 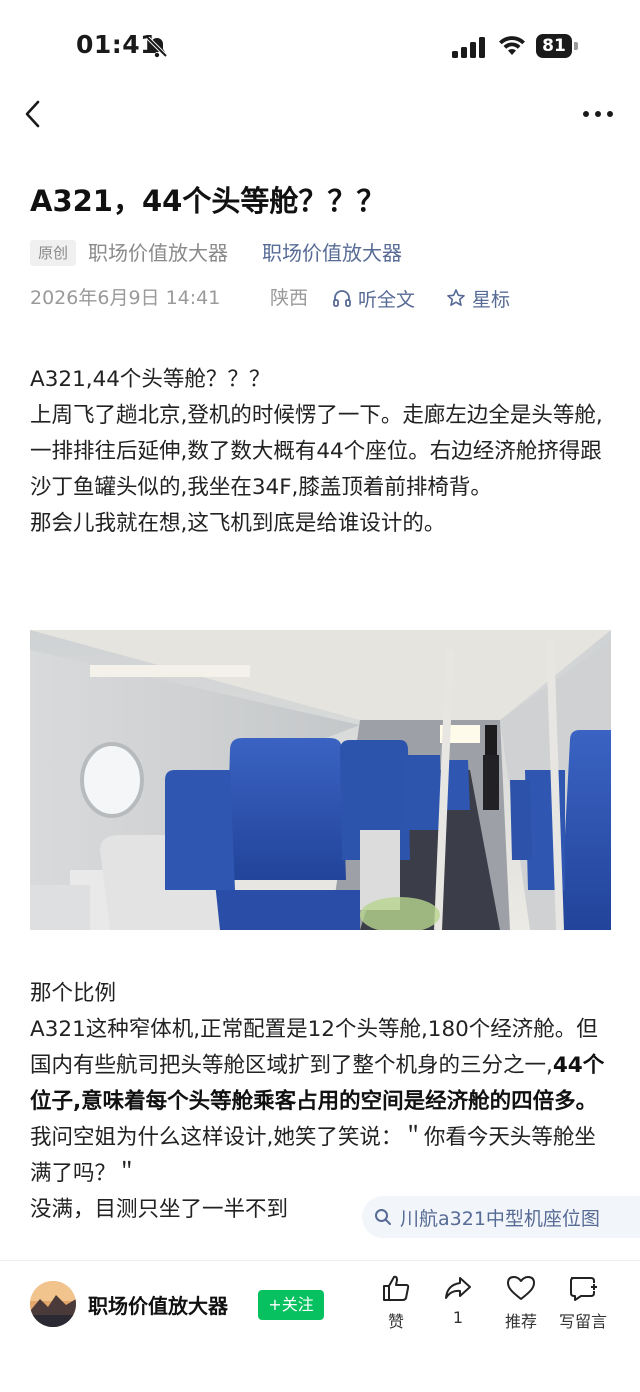 I want to click on paragraph-line: A321,44个头等舱？？？, so click(x=150, y=379).